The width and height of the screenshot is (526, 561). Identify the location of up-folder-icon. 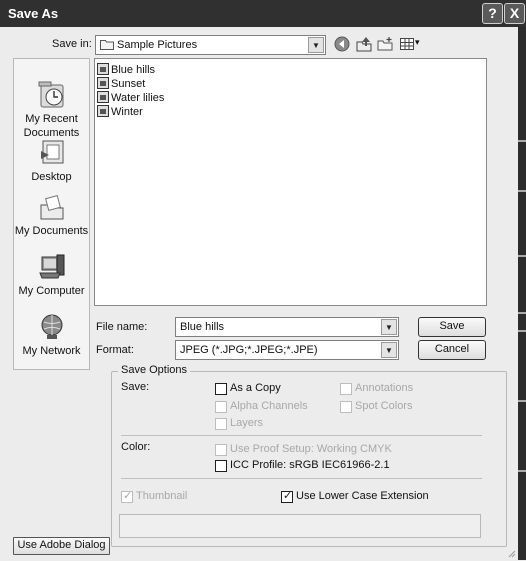
(364, 44).